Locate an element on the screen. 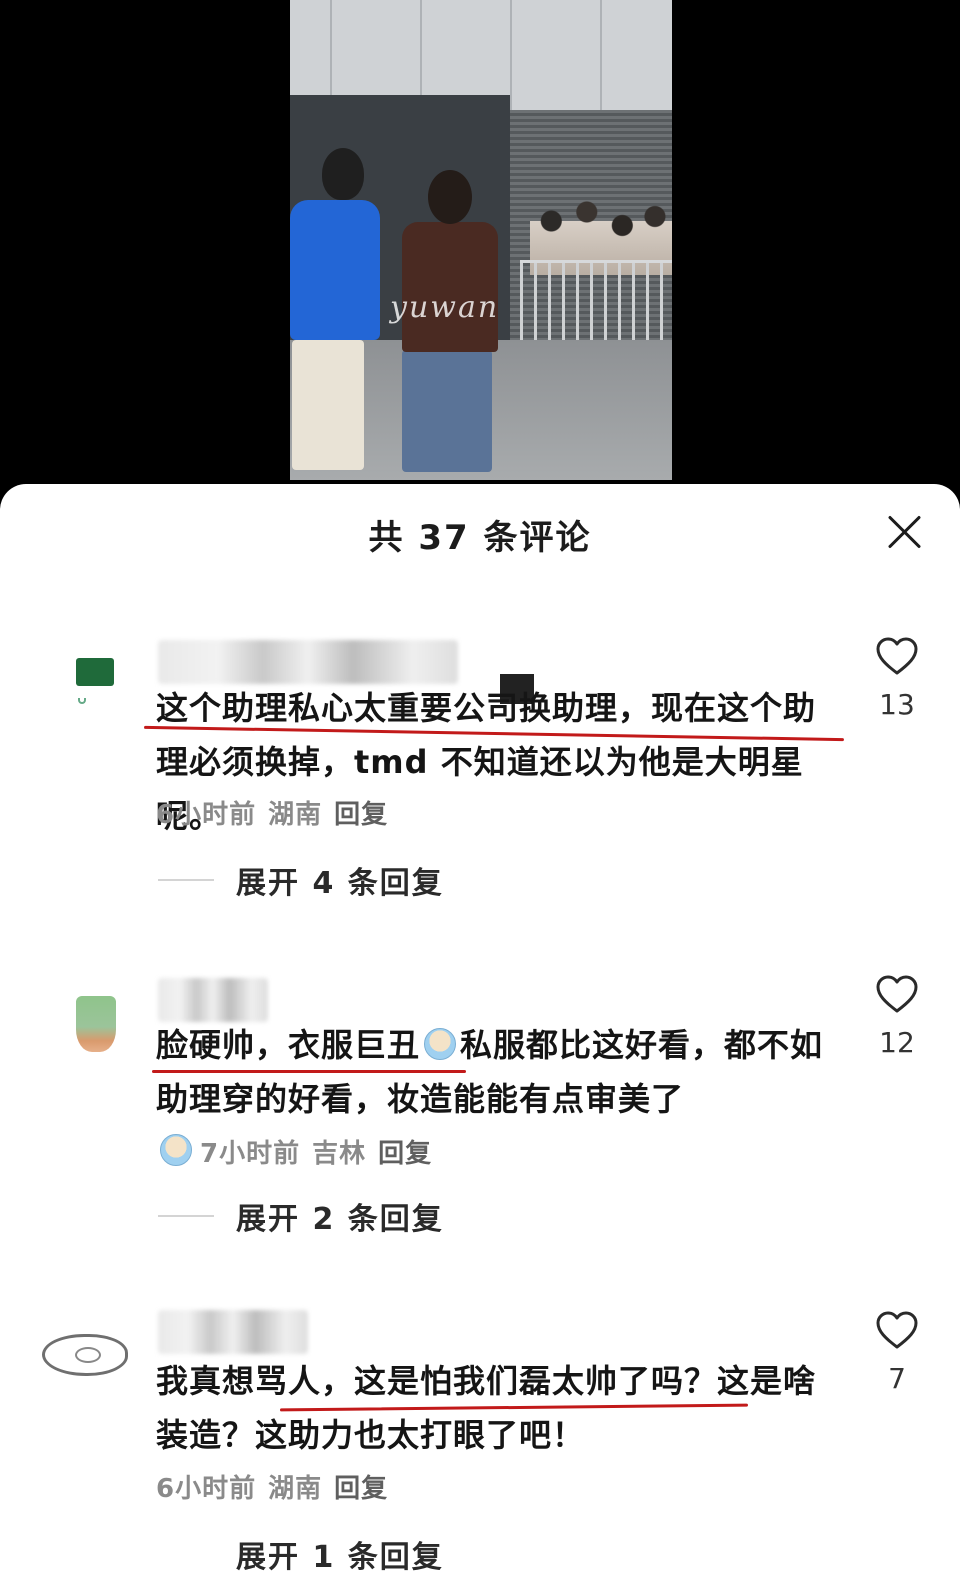 Image resolution: width=960 pixels, height=1592 pixels. comment-count-title: 共 37 条评论 is located at coordinates (480, 538).